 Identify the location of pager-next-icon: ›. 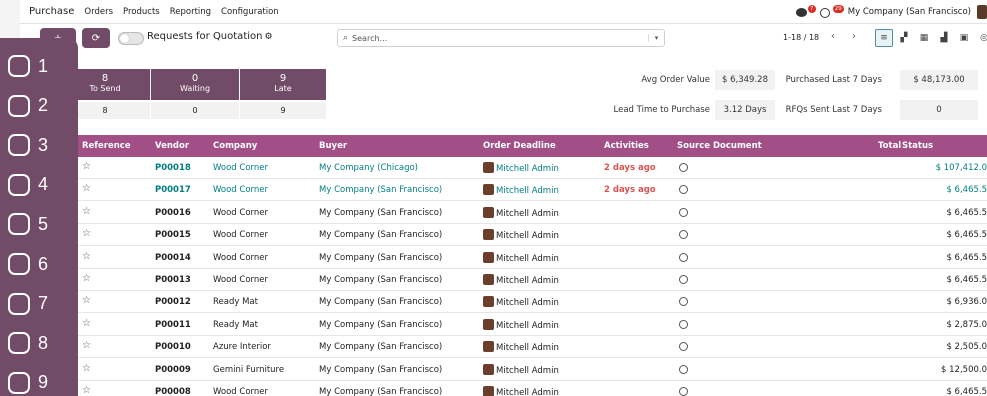
(854, 36).